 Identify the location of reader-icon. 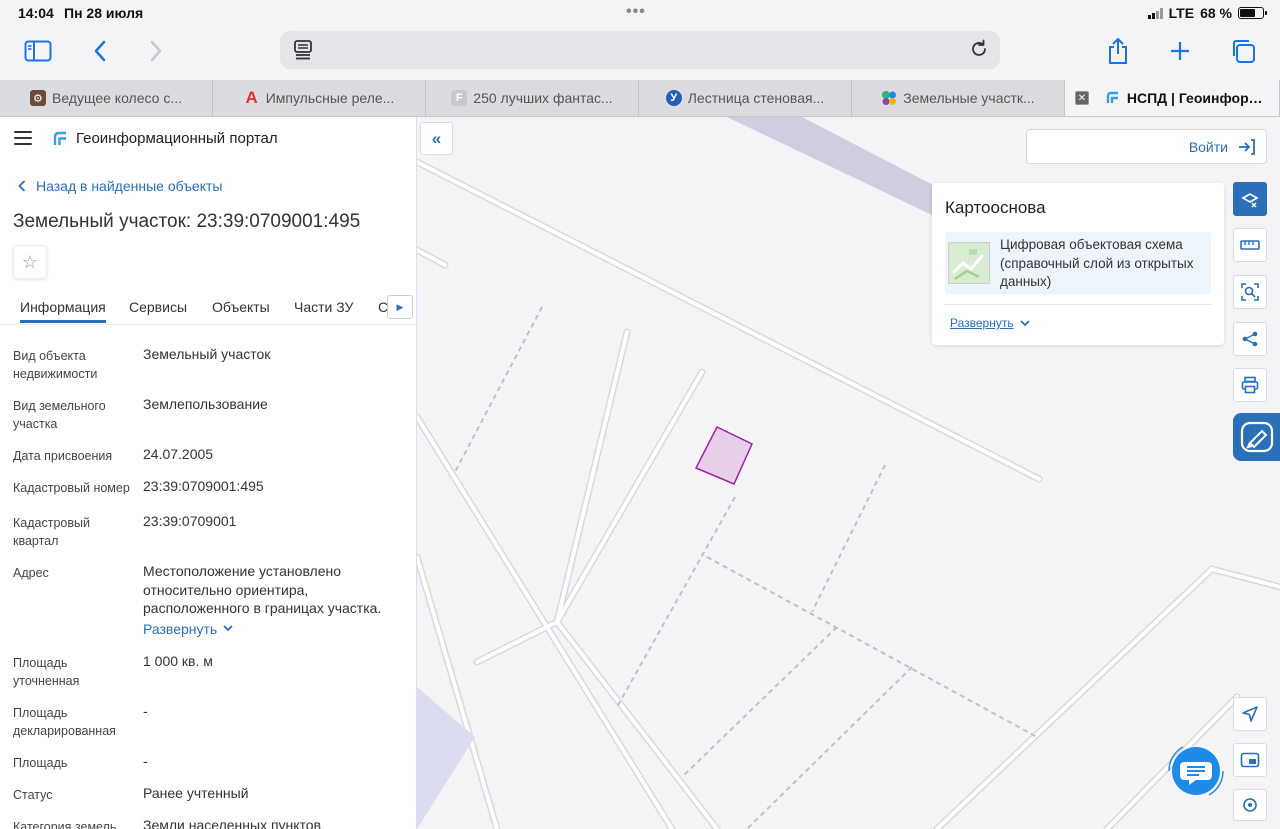
(303, 50).